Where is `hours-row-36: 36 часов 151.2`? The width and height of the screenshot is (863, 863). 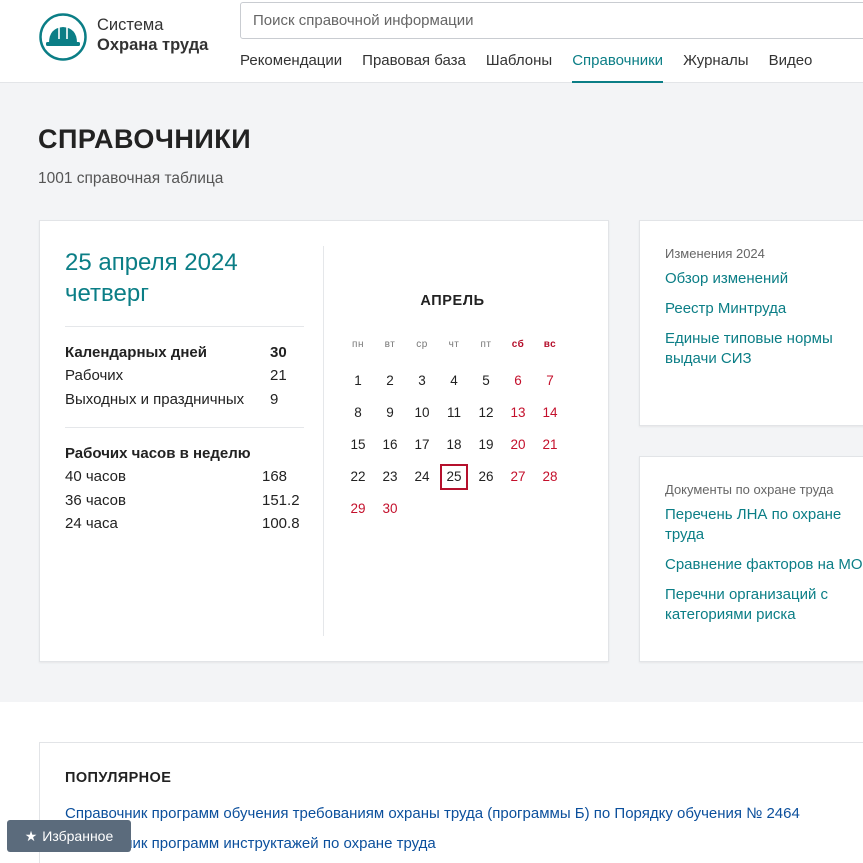 hours-row-36: 36 часов 151.2 is located at coordinates (185, 501).